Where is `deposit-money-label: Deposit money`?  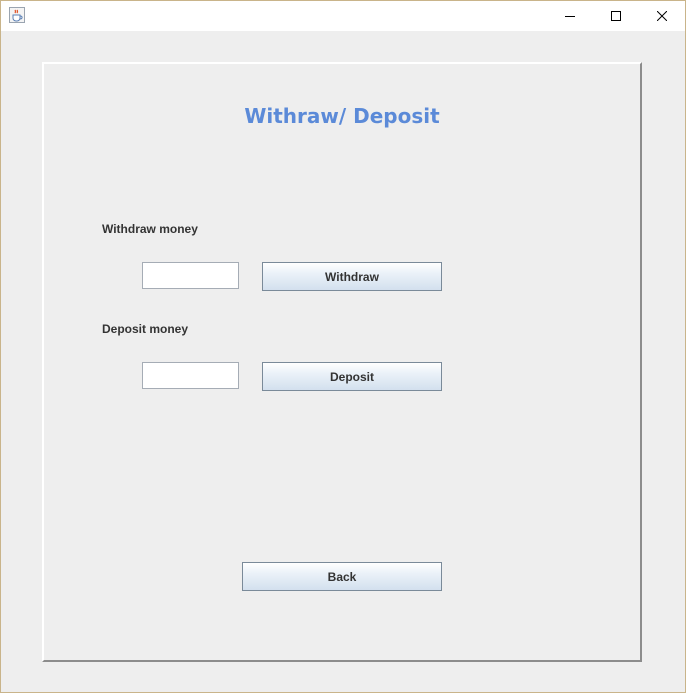 deposit-money-label: Deposit money is located at coordinates (145, 329).